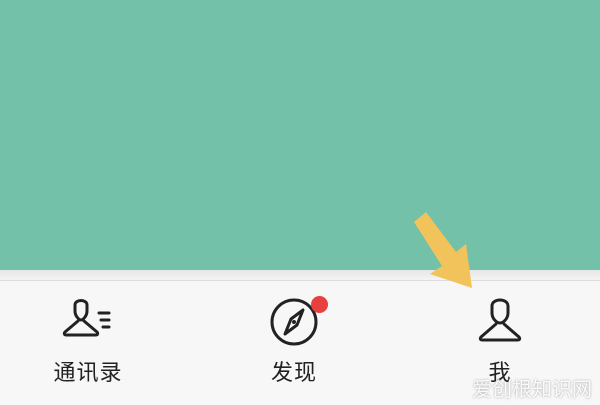 Image resolution: width=600 pixels, height=405 pixels. Describe the element at coordinates (500, 320) in the screenshot. I see `person-icon` at that location.